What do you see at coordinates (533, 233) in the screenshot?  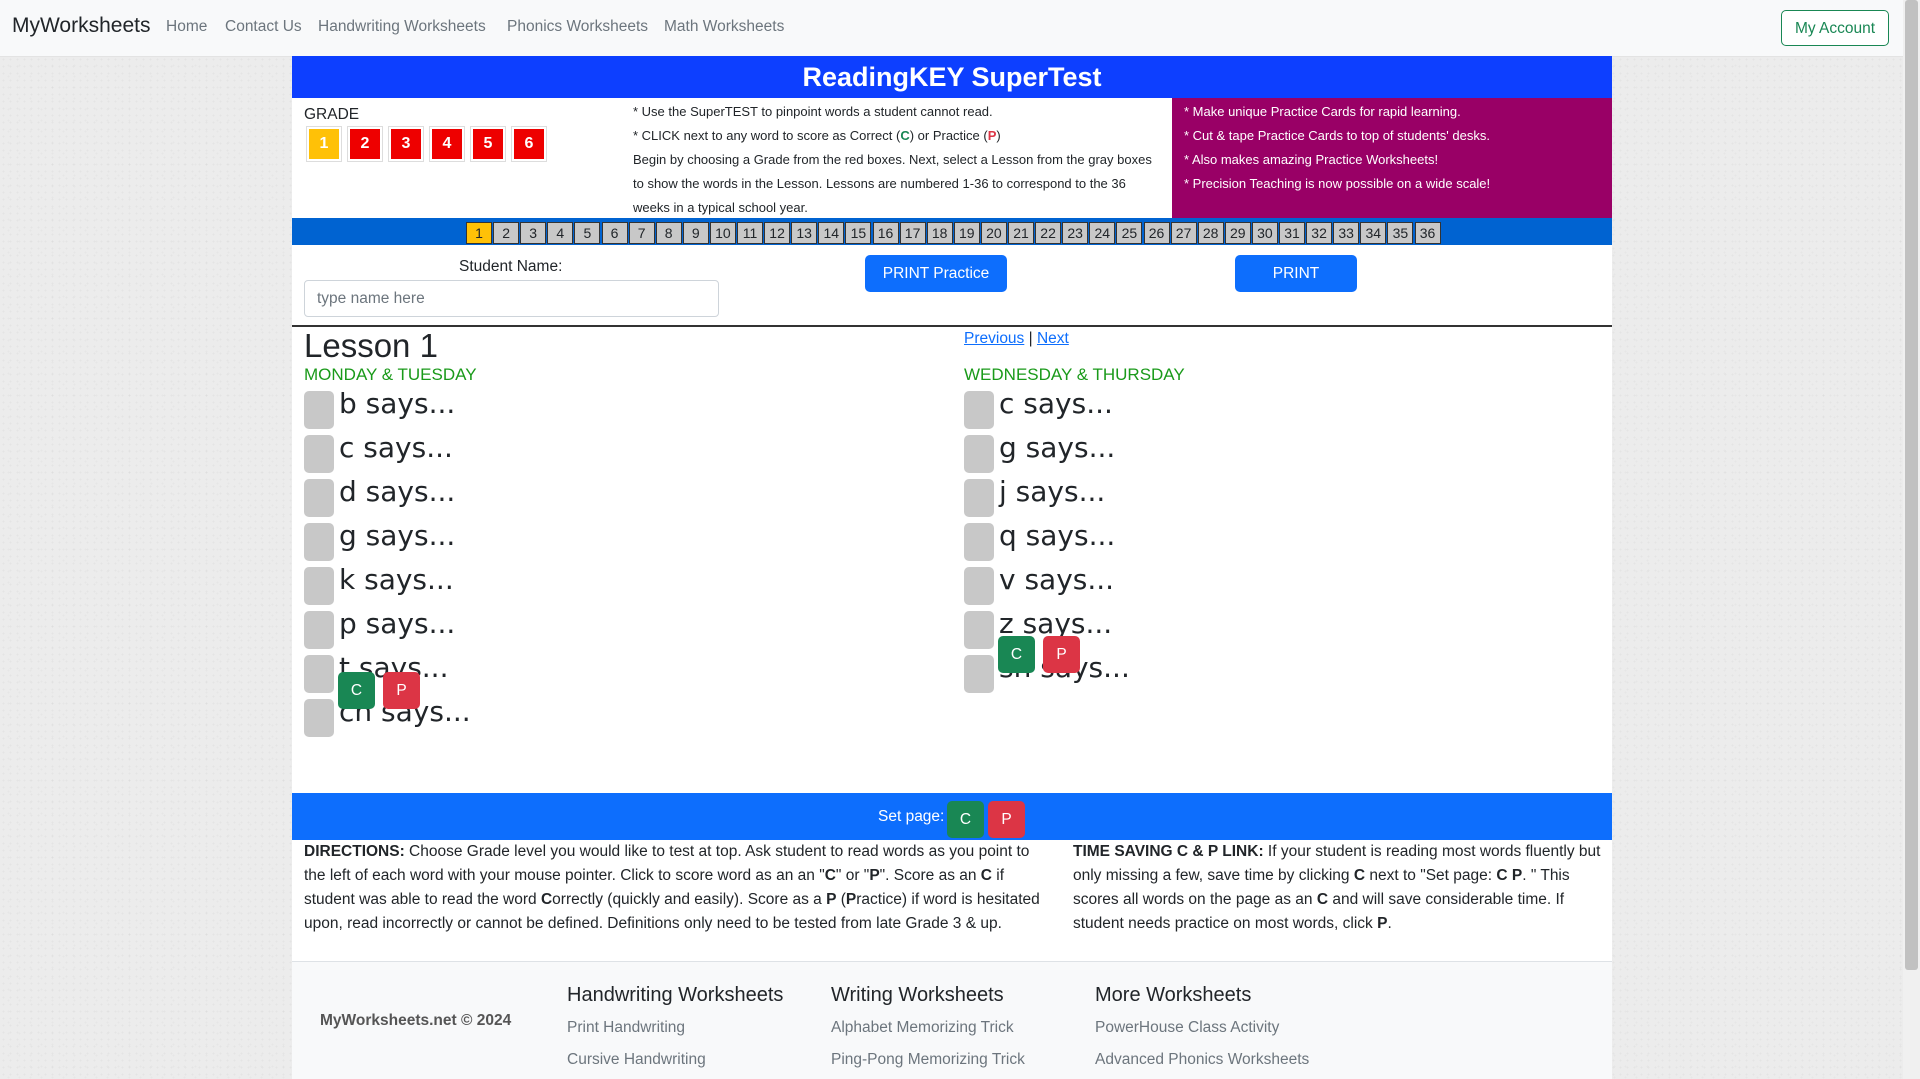 I see `lesson-button-3: 3` at bounding box center [533, 233].